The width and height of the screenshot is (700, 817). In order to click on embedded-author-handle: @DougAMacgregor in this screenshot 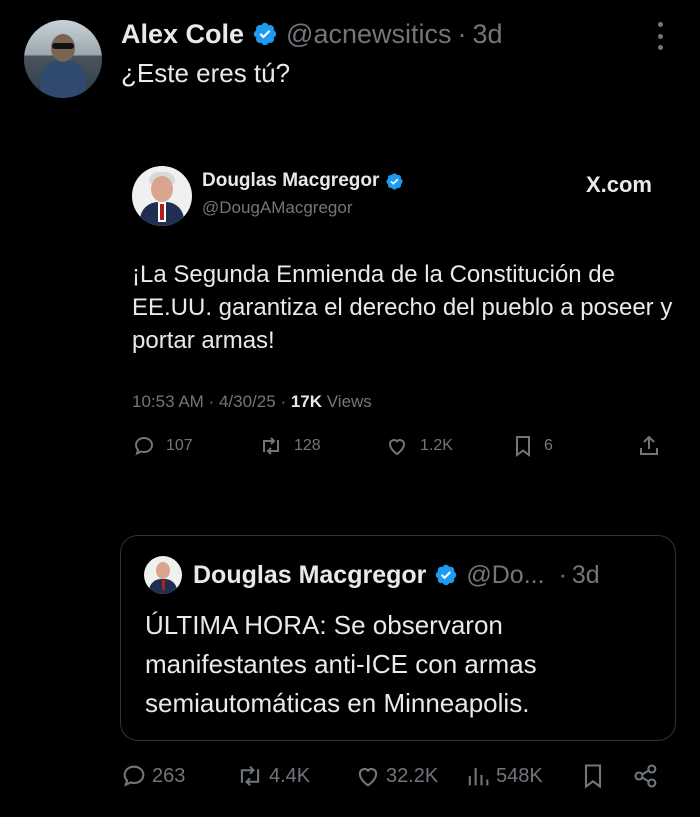, I will do `click(277, 207)`.